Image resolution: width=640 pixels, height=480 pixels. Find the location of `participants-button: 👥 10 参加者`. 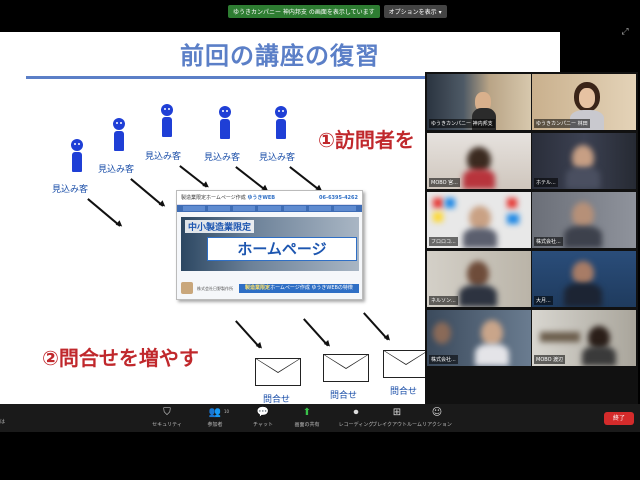

participants-button: 👥 10 参加者 is located at coordinates (215, 417).